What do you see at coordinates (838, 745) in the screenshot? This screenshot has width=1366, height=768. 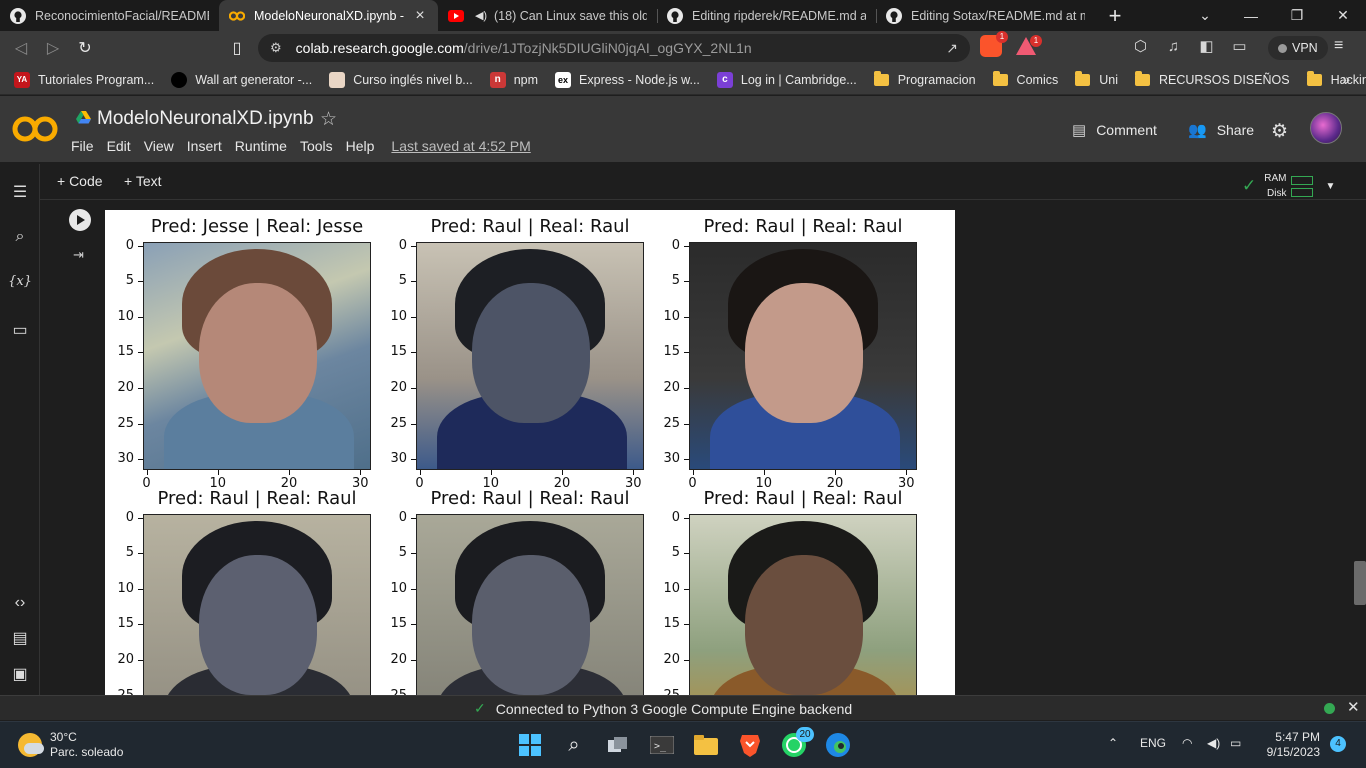 I see `edge-icon` at bounding box center [838, 745].